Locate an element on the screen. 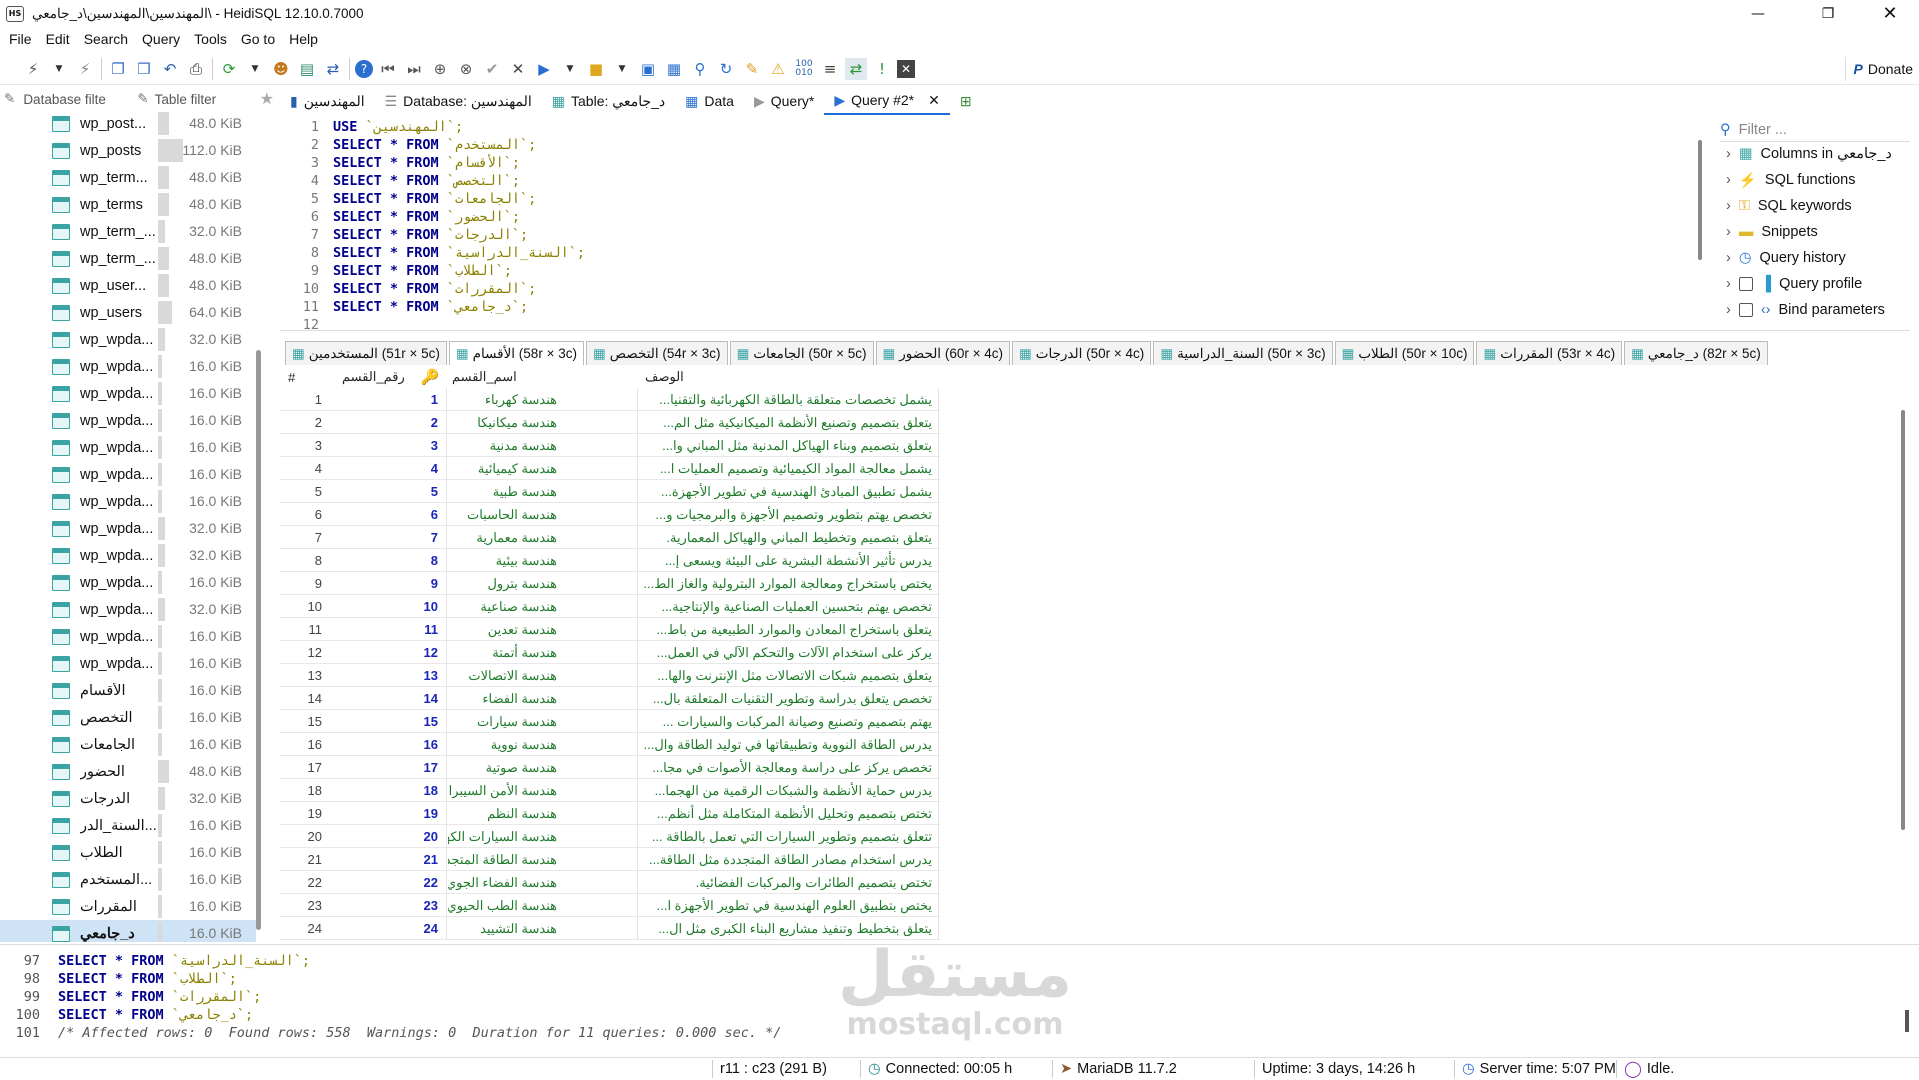 Image resolution: width=1919 pixels, height=1080 pixels. cancel-record-icon: ✕ is located at coordinates (518, 69).